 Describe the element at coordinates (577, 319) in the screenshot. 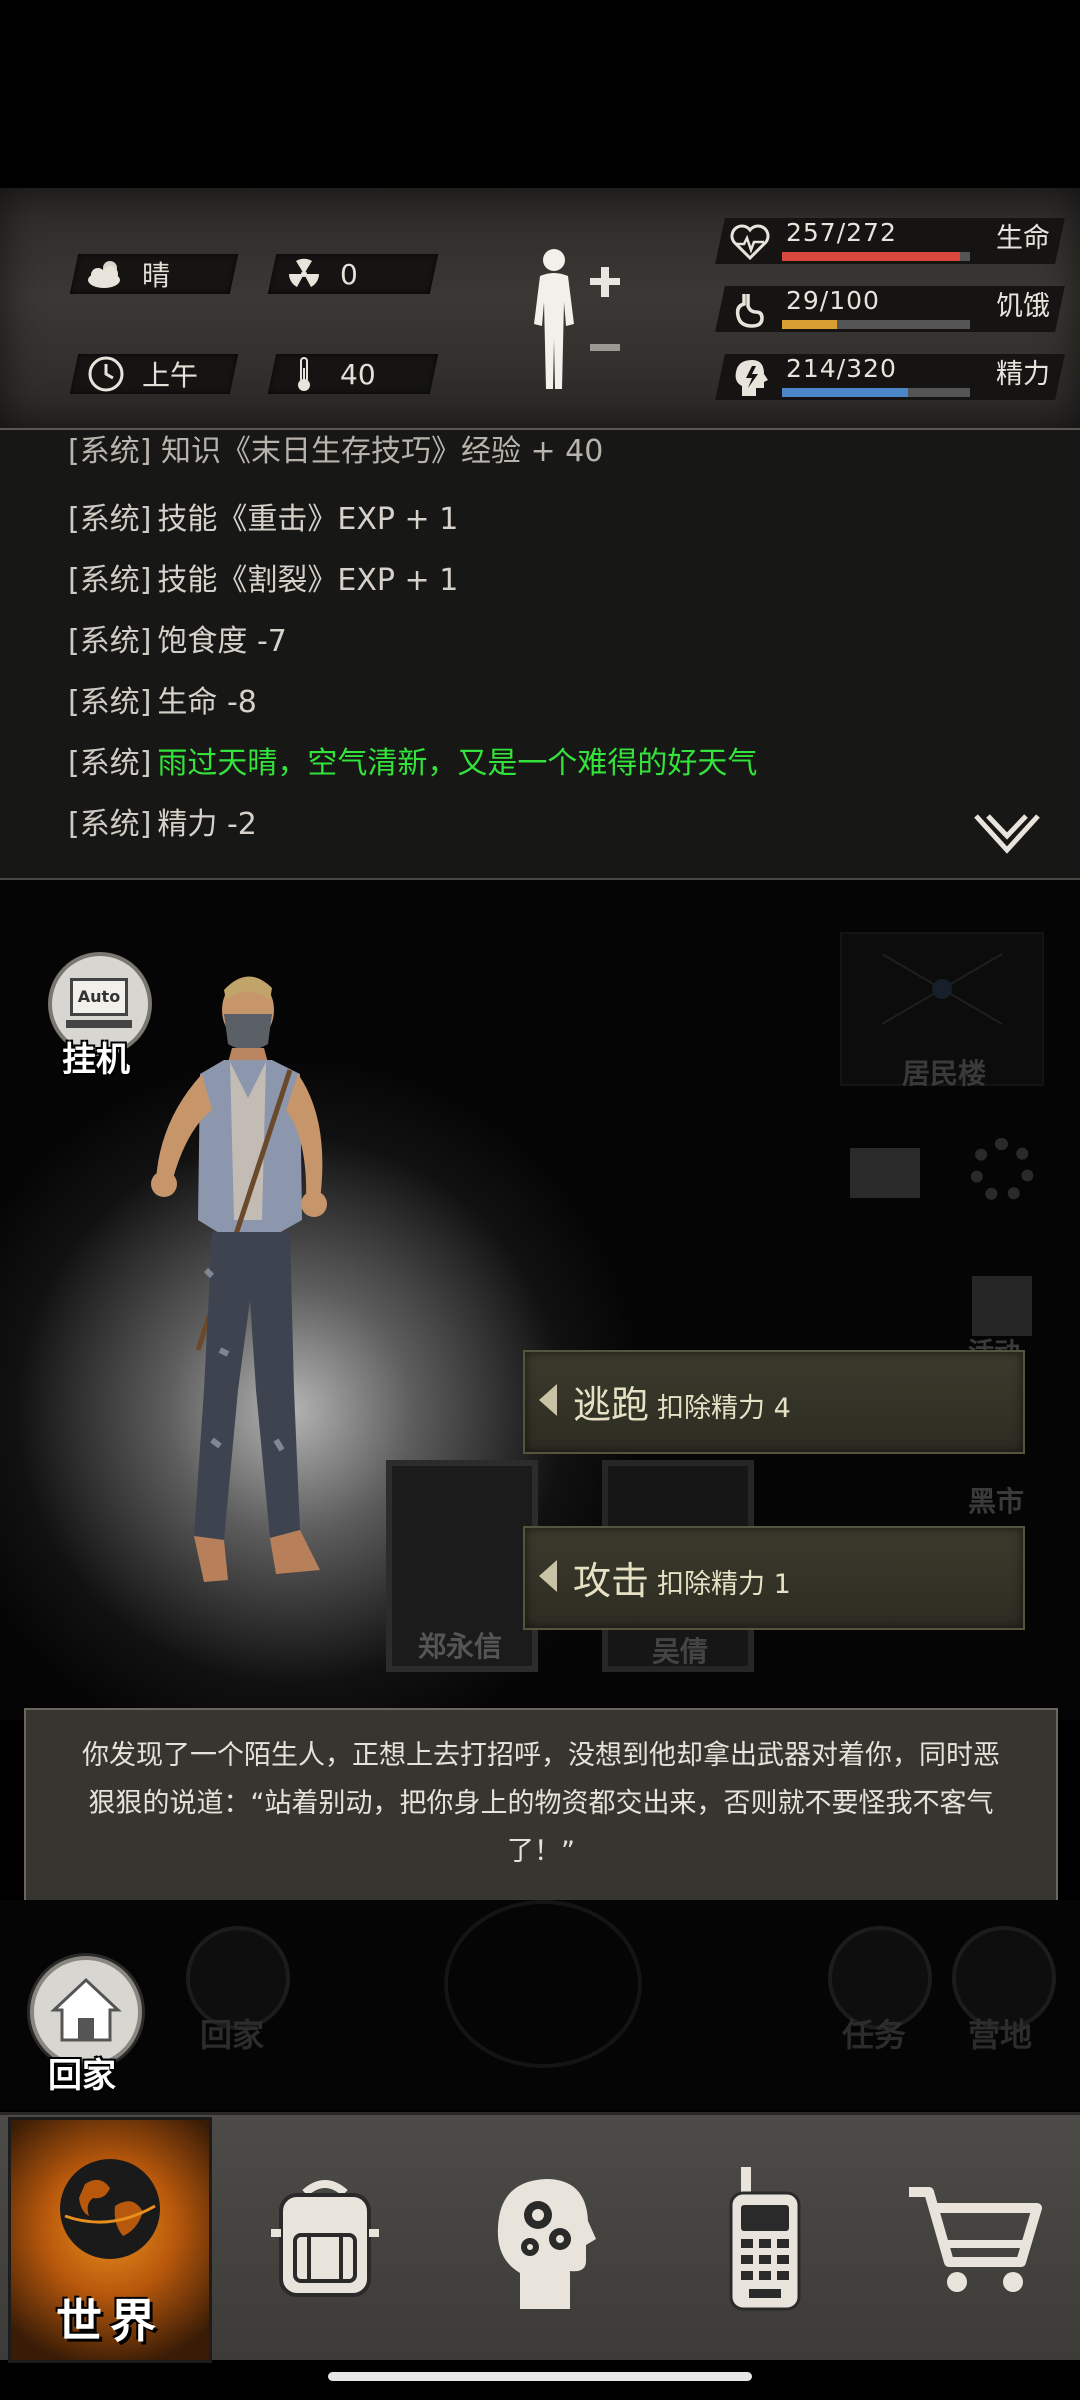

I see `body-figure-icon` at that location.